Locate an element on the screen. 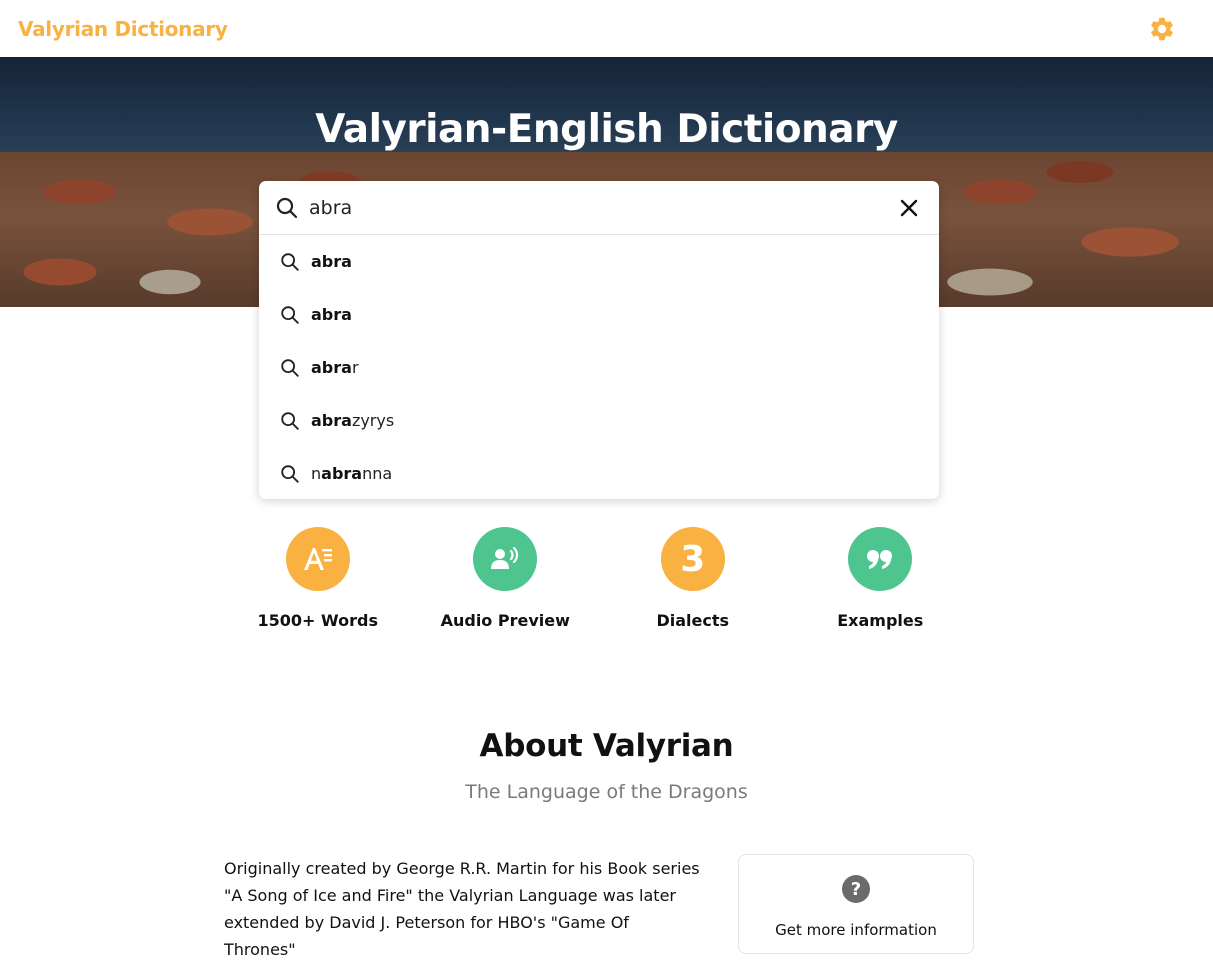  search-bar is located at coordinates (599, 208).